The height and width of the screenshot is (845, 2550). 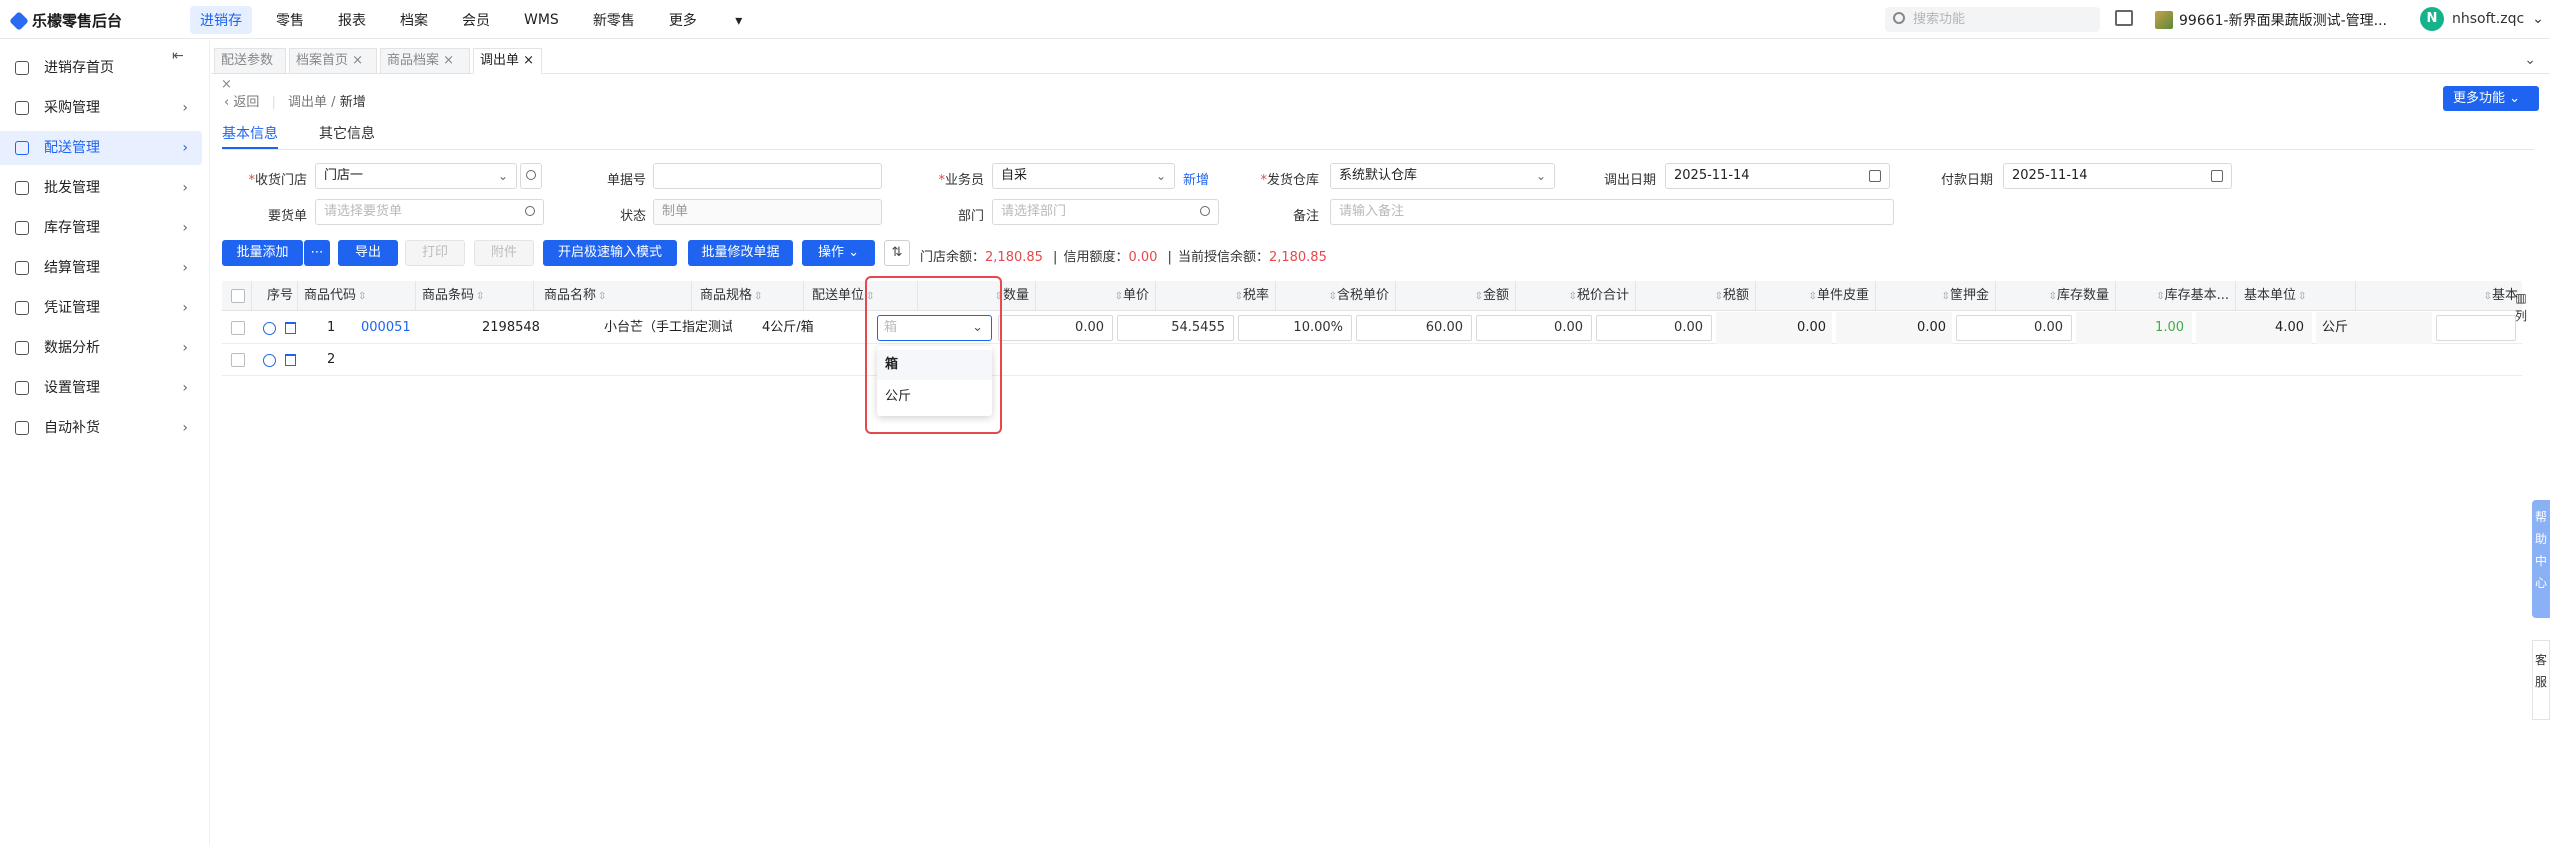 I want to click on sidebar-item-autorestock: 自动补货 ›, so click(x=101, y=428).